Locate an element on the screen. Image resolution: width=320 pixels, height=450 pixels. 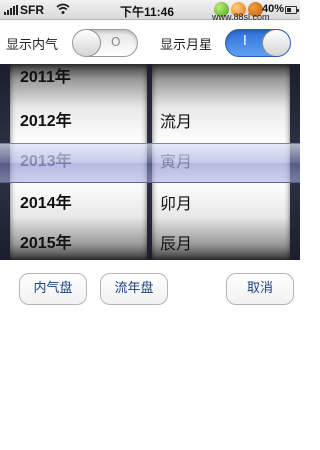
monthly-star-toggle-label: 显示月星 is located at coordinates (186, 45).